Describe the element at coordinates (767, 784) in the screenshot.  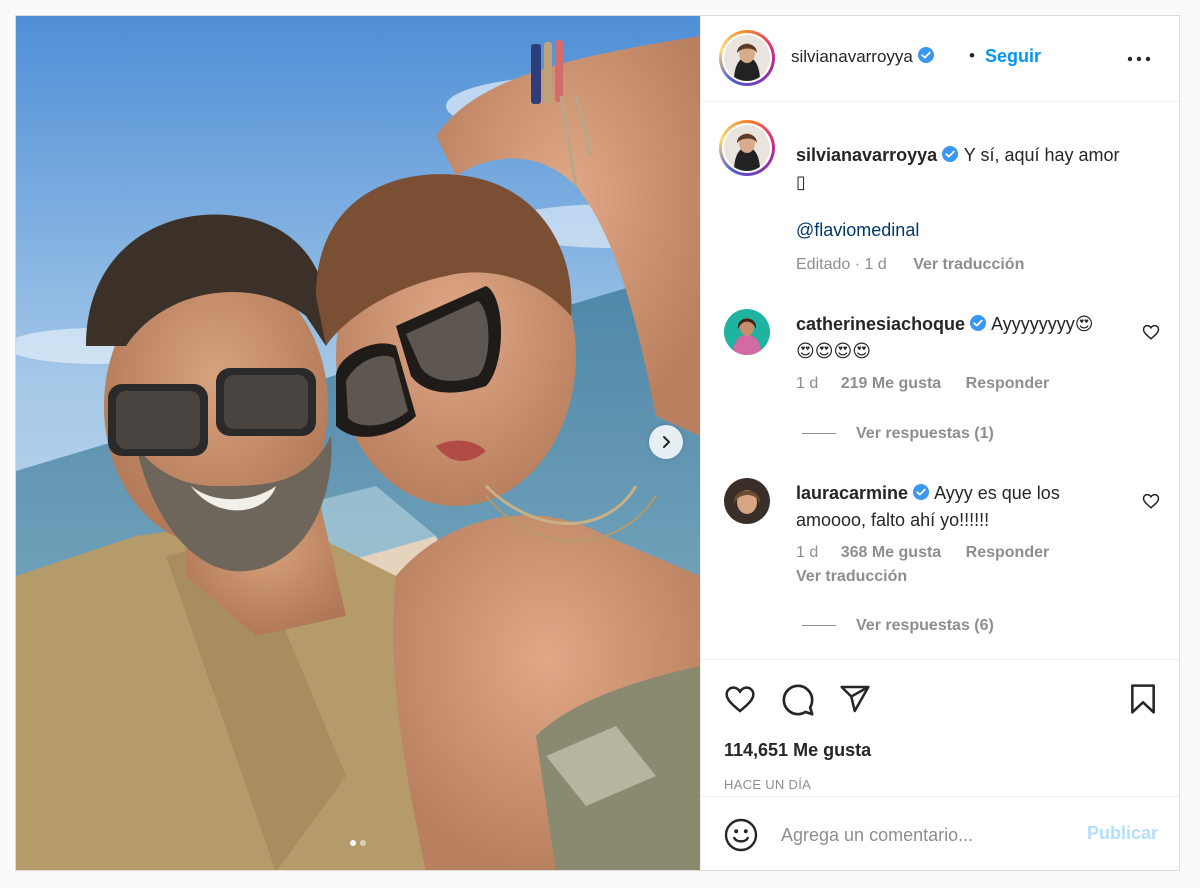
I see `post-timestamp: Hace un día` at that location.